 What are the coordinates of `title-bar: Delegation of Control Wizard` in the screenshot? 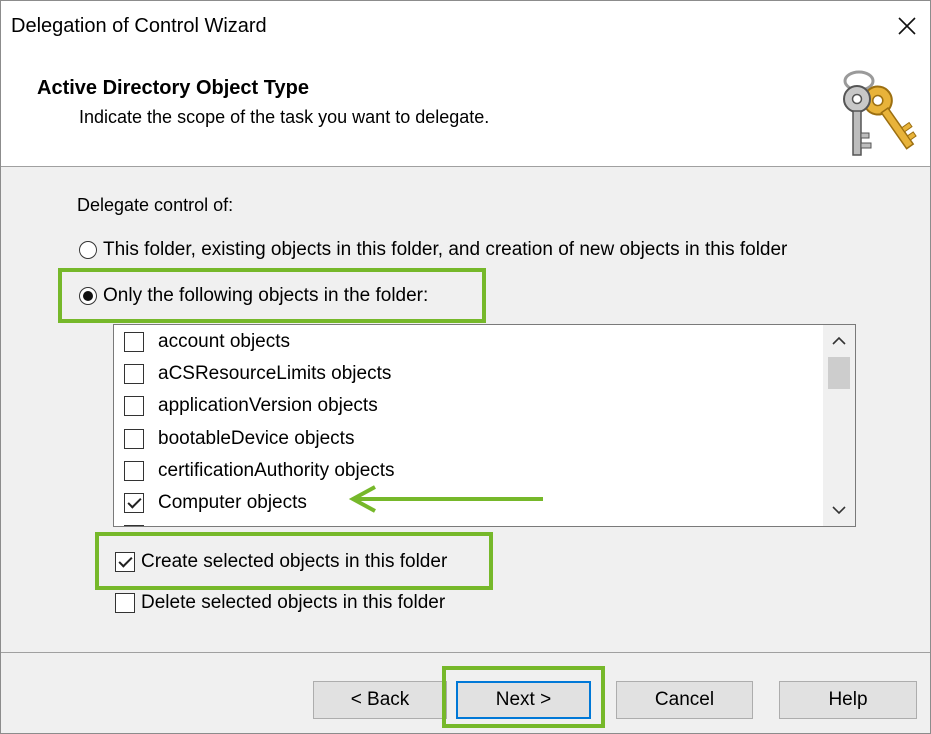 It's located at (465, 27).